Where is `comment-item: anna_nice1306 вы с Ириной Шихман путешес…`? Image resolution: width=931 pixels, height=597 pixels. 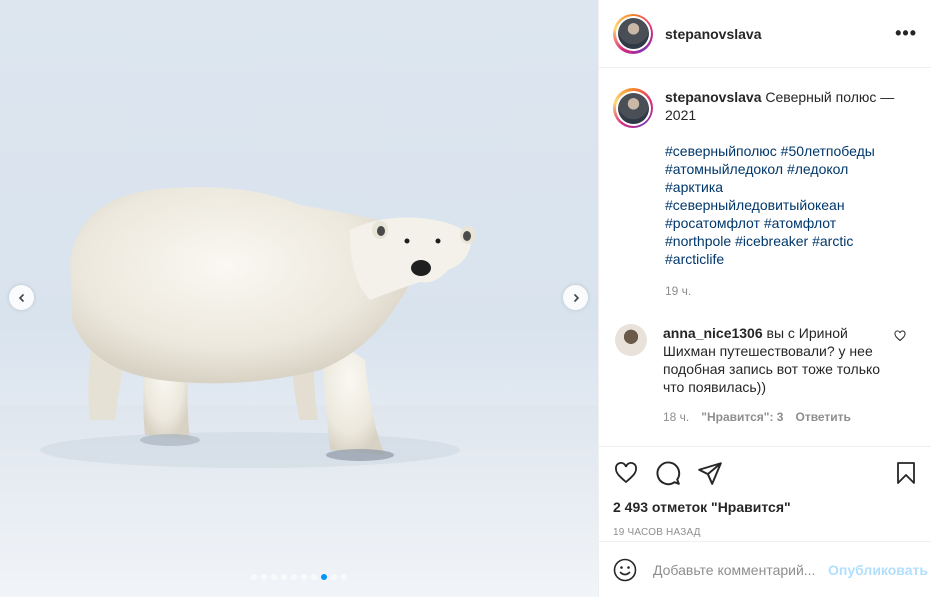
comment-item: anna_nice1306 вы с Ириной Шихман путешес… is located at coordinates (765, 375).